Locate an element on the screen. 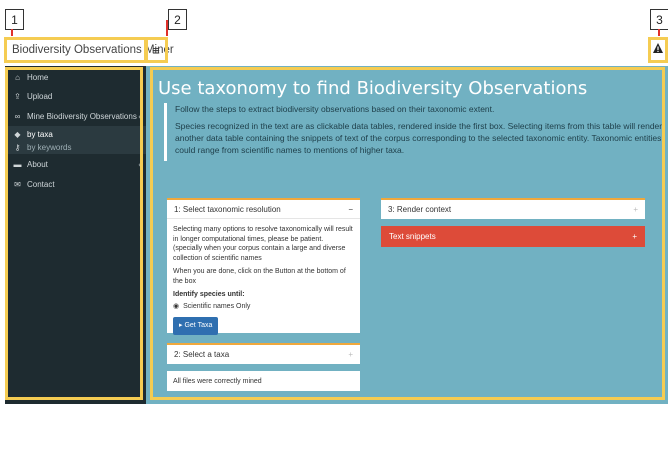 This screenshot has height=453, width=668. key-icon: ⚷ is located at coordinates (17, 147).